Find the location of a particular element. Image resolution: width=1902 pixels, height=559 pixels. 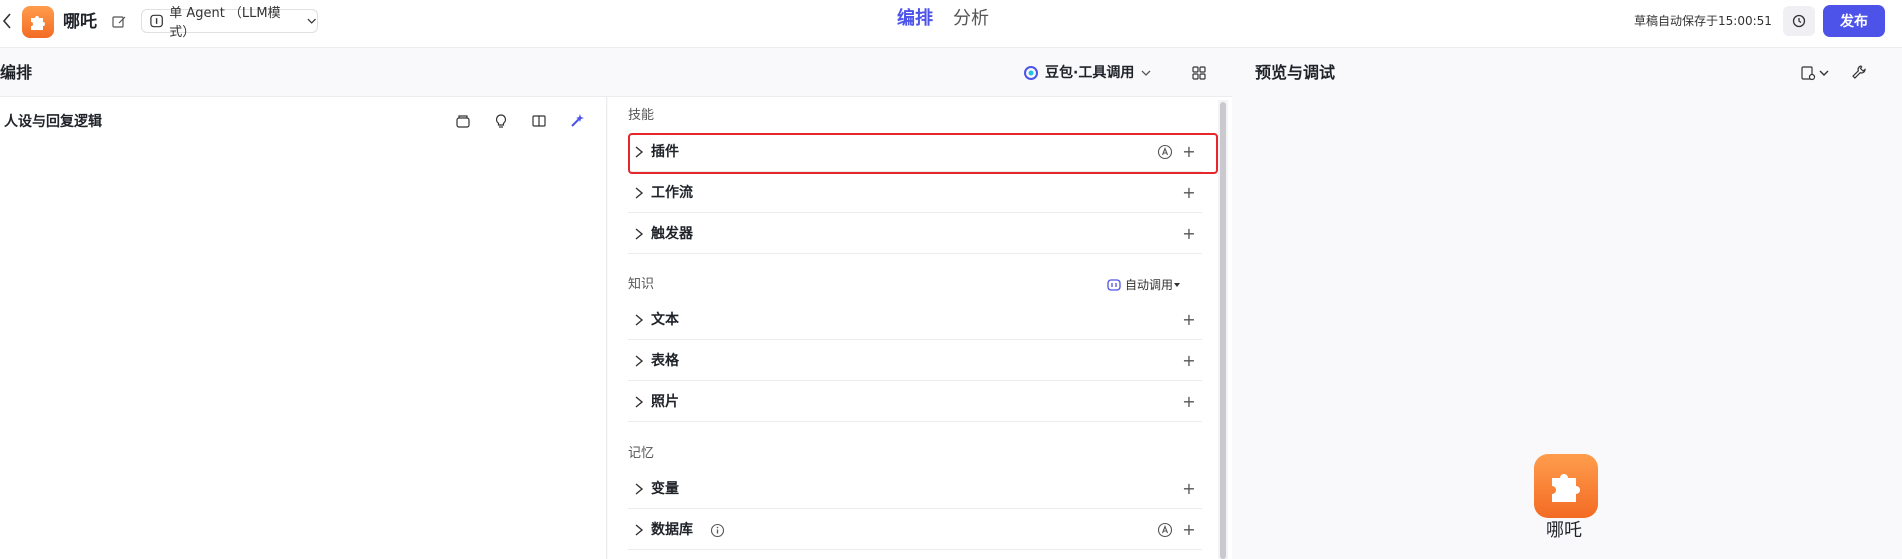

add-trigger-button: + is located at coordinates (1189, 234).